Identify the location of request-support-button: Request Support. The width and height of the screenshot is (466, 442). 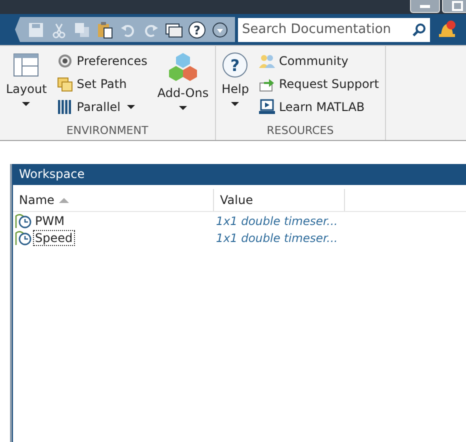
(318, 84).